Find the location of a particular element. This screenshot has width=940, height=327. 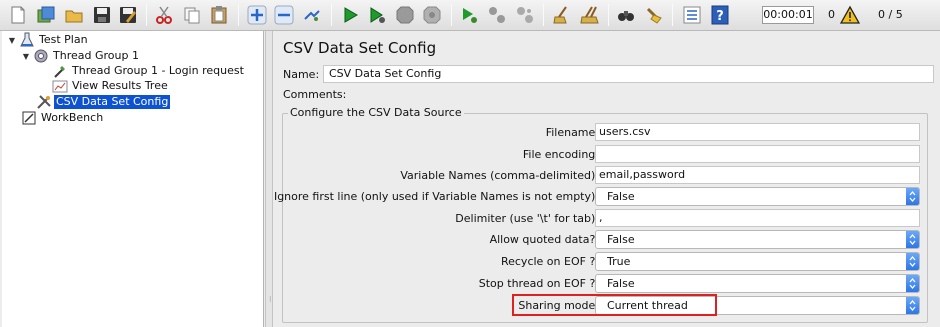

delimiter-row: Delimiter (use '\t' for tab): , is located at coordinates (606, 218).